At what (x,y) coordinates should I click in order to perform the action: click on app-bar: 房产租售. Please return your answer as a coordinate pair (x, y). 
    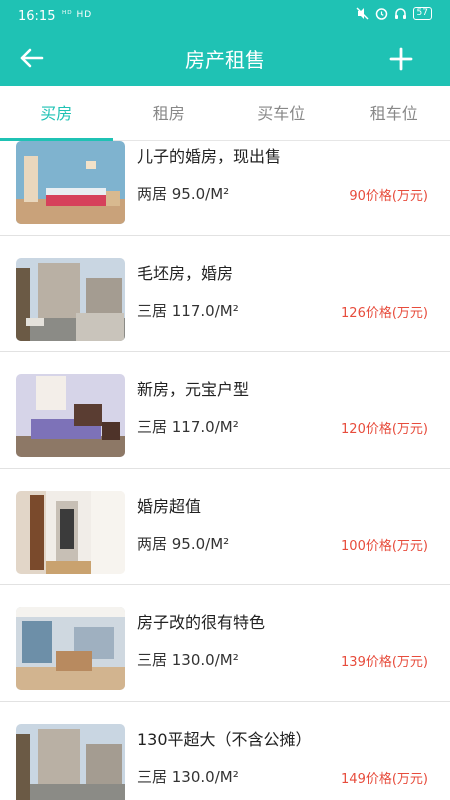
    Looking at the image, I should click on (225, 58).